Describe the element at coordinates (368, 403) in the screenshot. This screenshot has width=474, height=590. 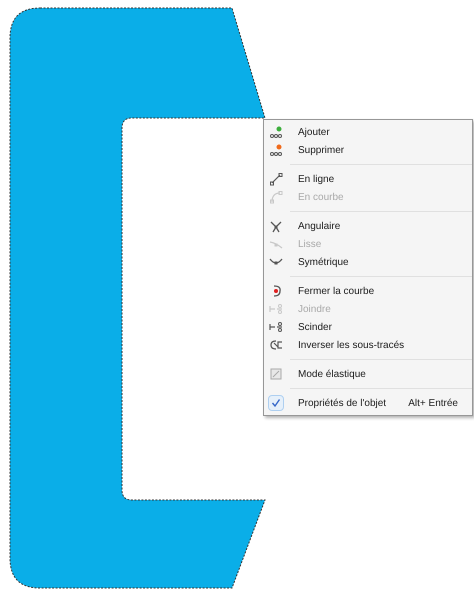
I see `menu-item: Propriétés de l'objet Alt+ Entrée` at that location.